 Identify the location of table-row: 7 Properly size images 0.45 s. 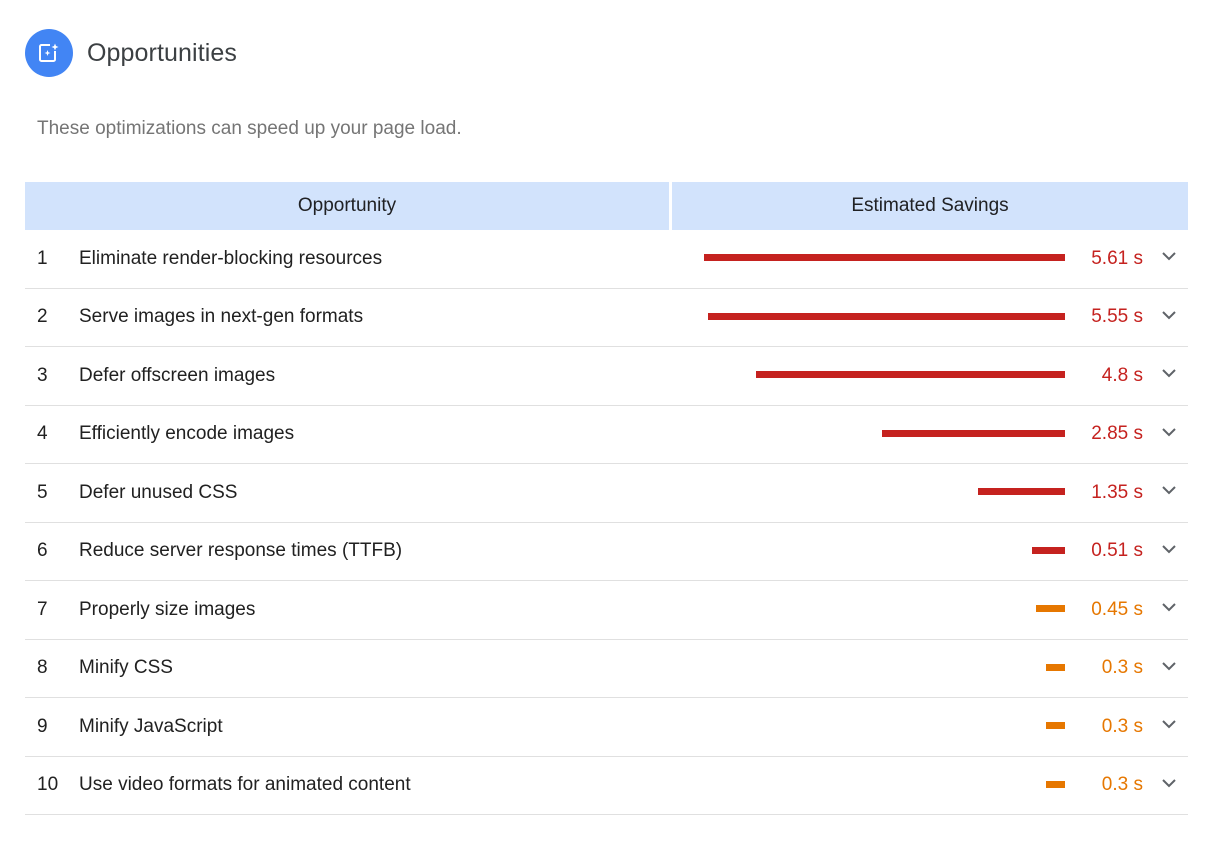
(606, 610).